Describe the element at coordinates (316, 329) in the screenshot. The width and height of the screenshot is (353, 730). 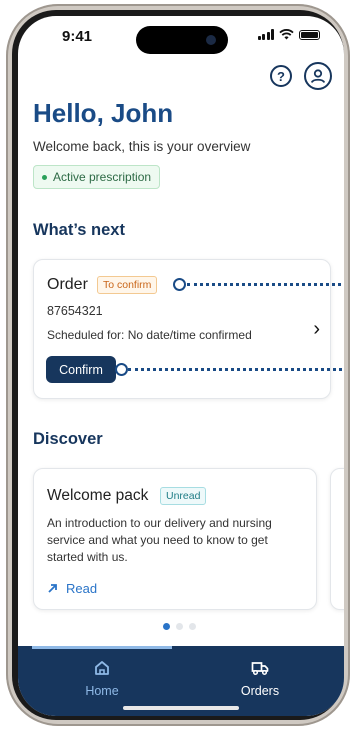
I see `chevron-right-icon: ›` at that location.